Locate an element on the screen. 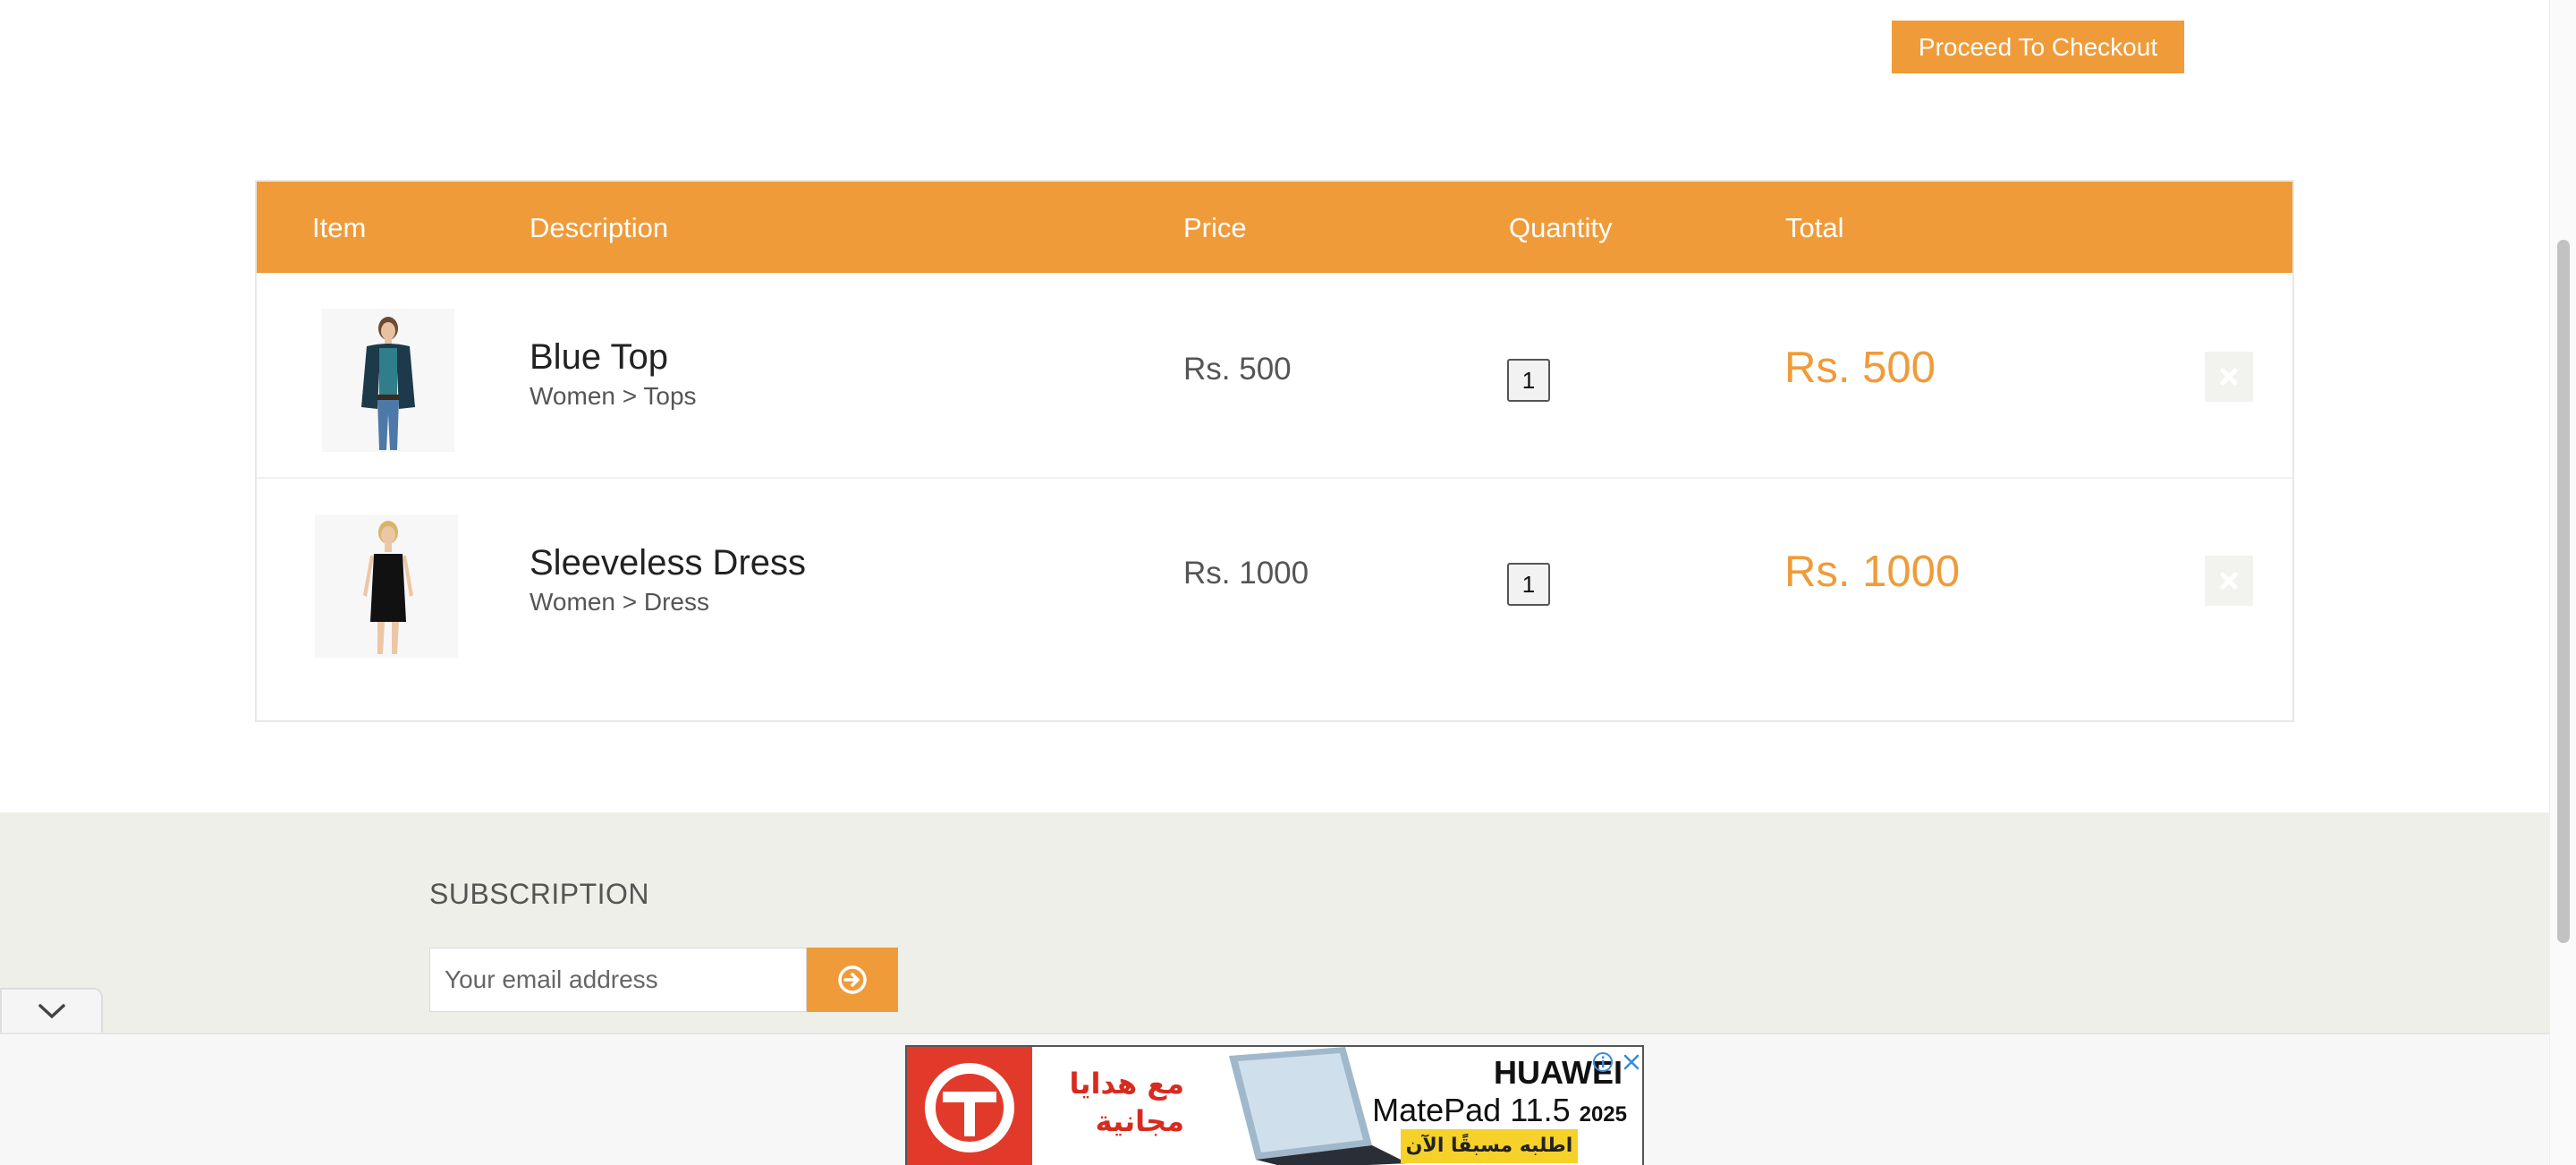 The image size is (2576, 1165). ad-arabic-text: مع هدايا مجانية is located at coordinates (1126, 1103).